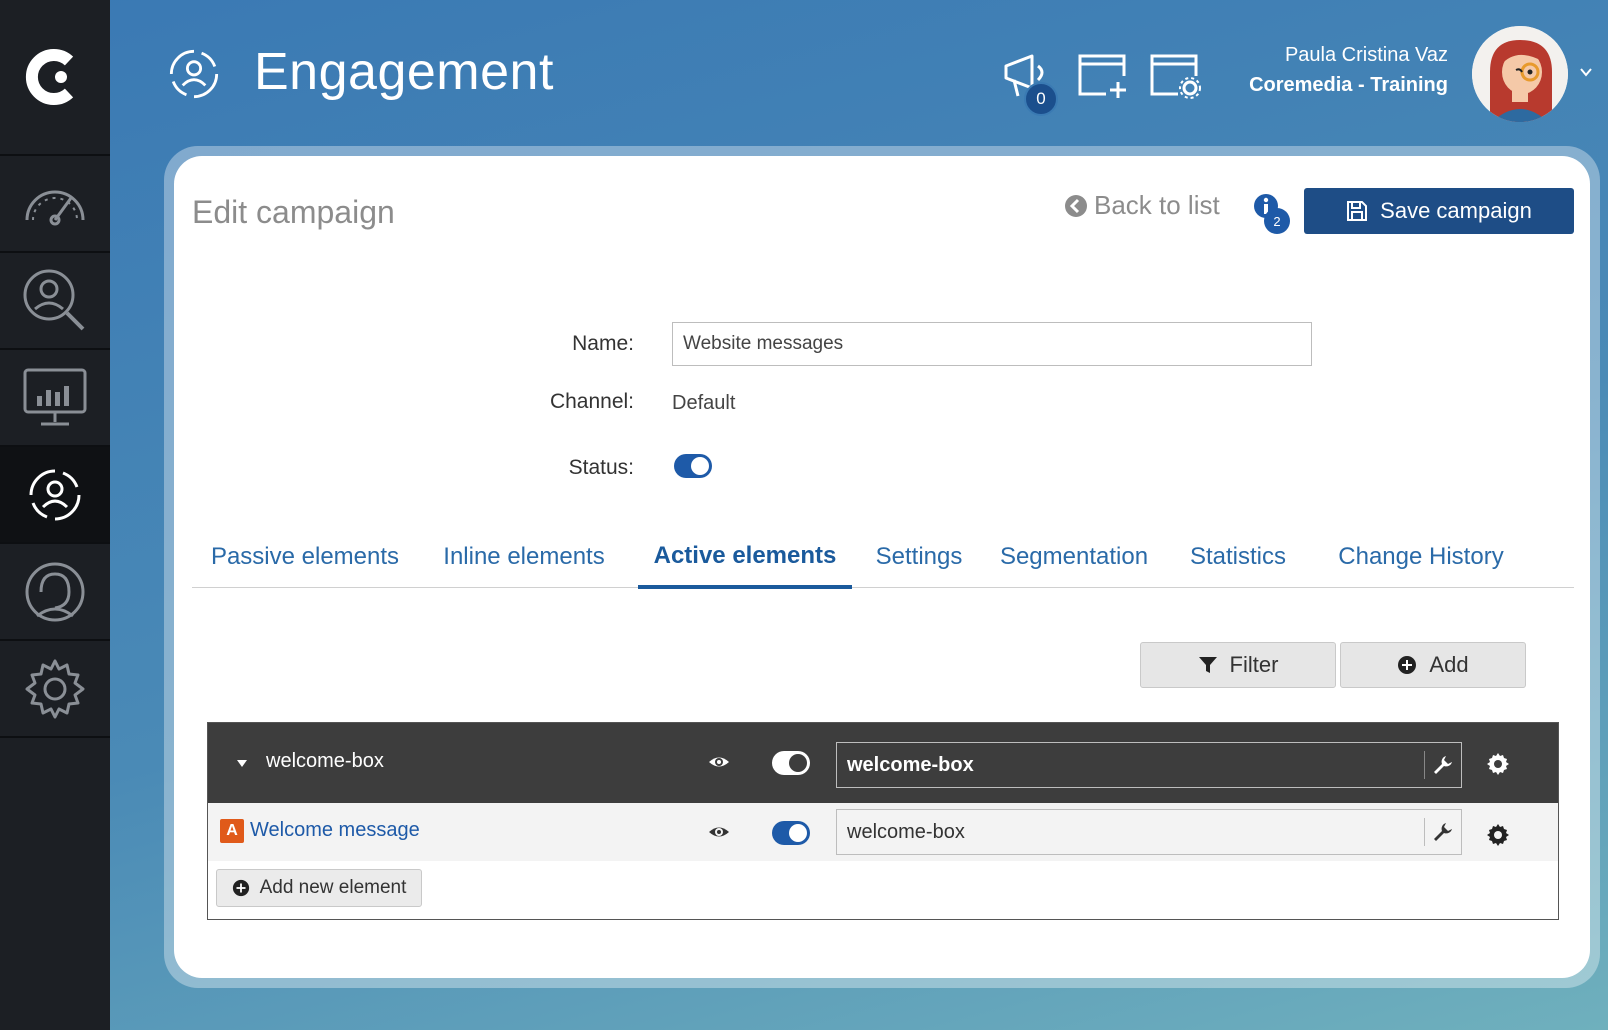 The image size is (1608, 1030). What do you see at coordinates (1149, 765) in the screenshot?
I see `group-identifier-input` at bounding box center [1149, 765].